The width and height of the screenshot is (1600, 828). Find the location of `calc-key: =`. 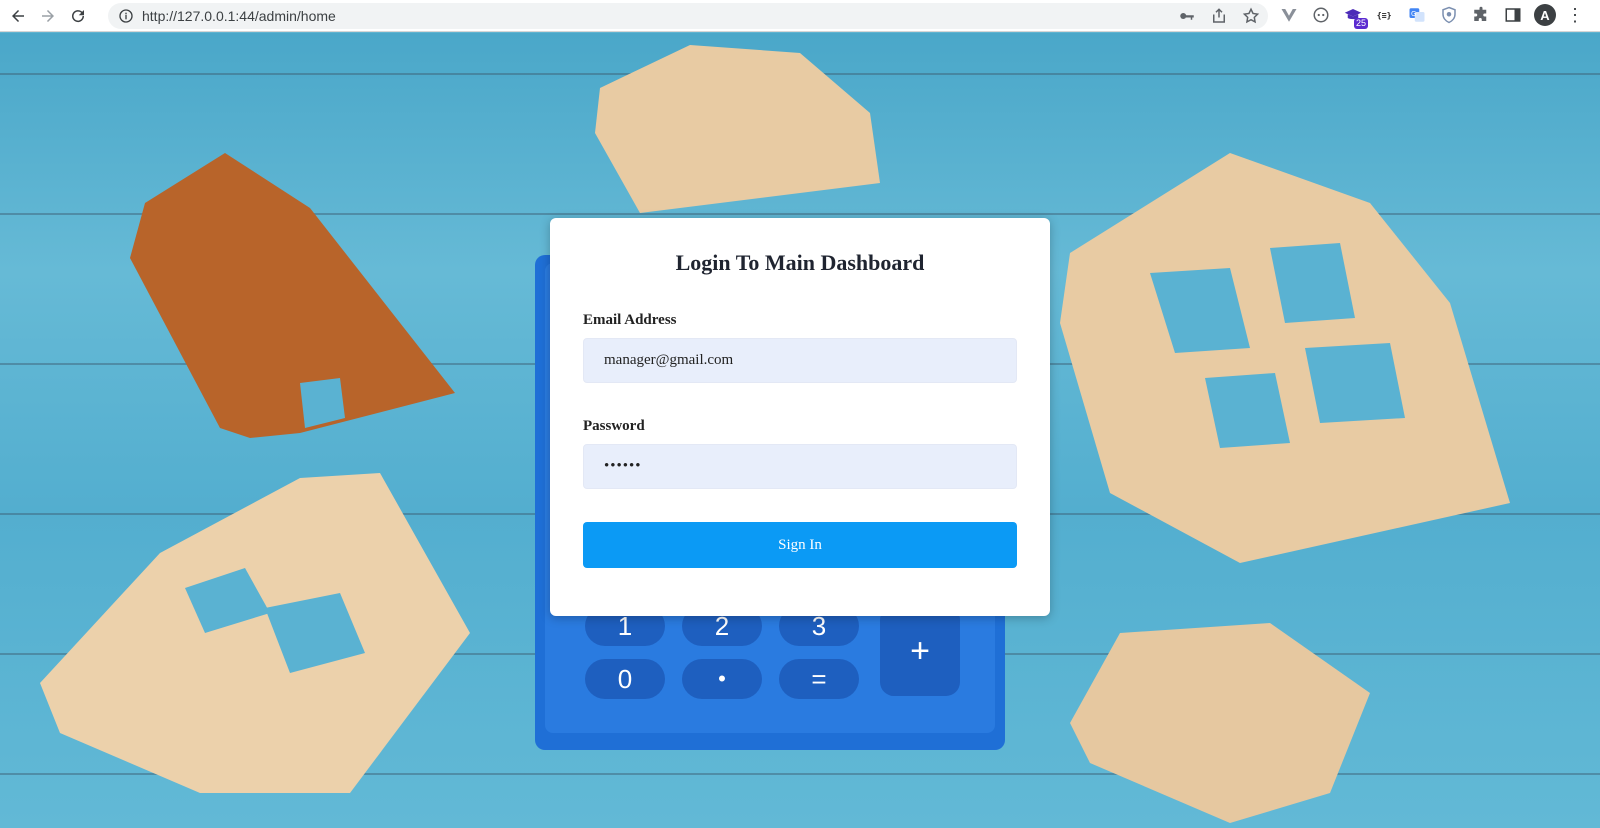

calc-key: = is located at coordinates (819, 679).